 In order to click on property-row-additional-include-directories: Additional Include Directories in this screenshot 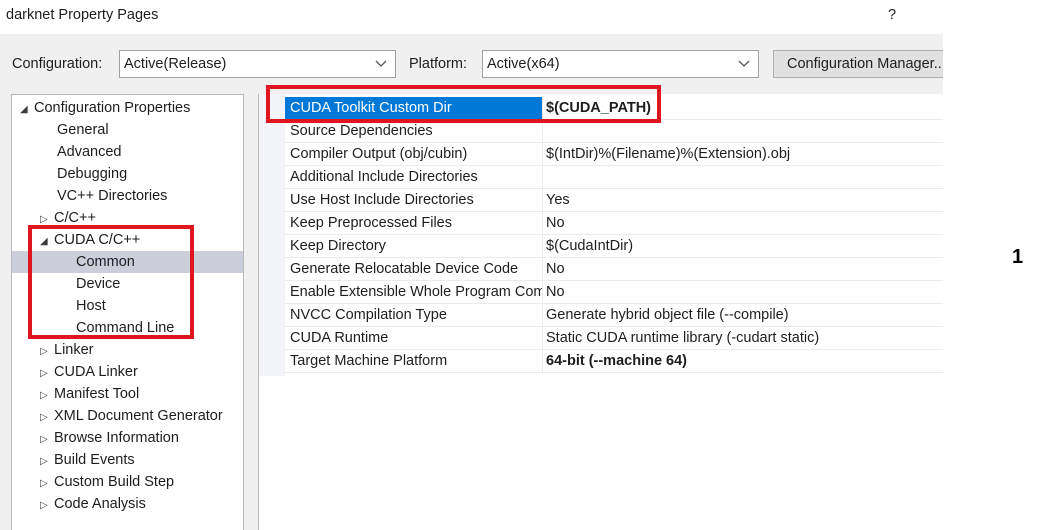, I will do `click(614, 177)`.